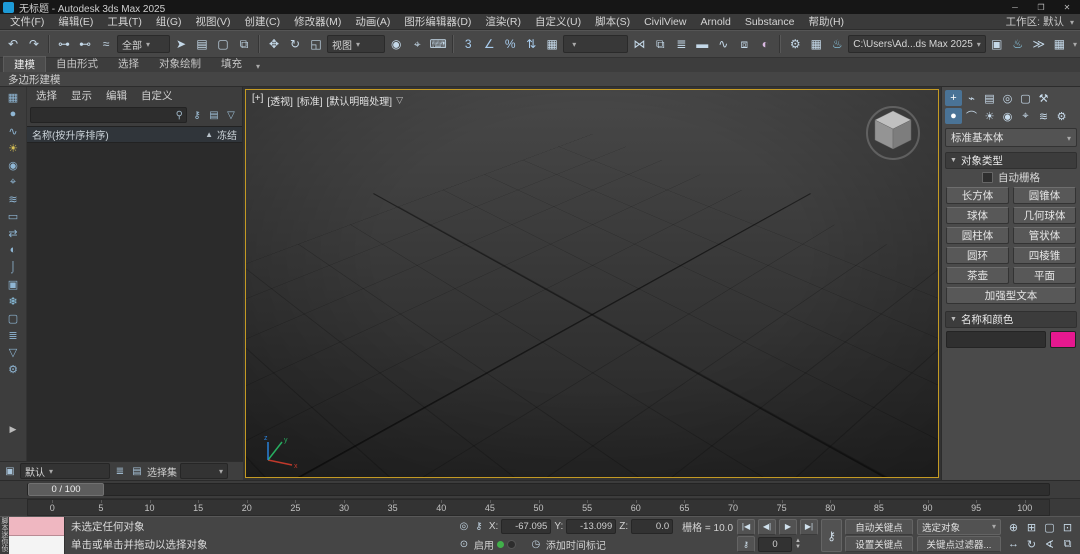 The height and width of the screenshot is (554, 1080). What do you see at coordinates (144, 44) in the screenshot?
I see `selection-filter-combo: 全部` at bounding box center [144, 44].